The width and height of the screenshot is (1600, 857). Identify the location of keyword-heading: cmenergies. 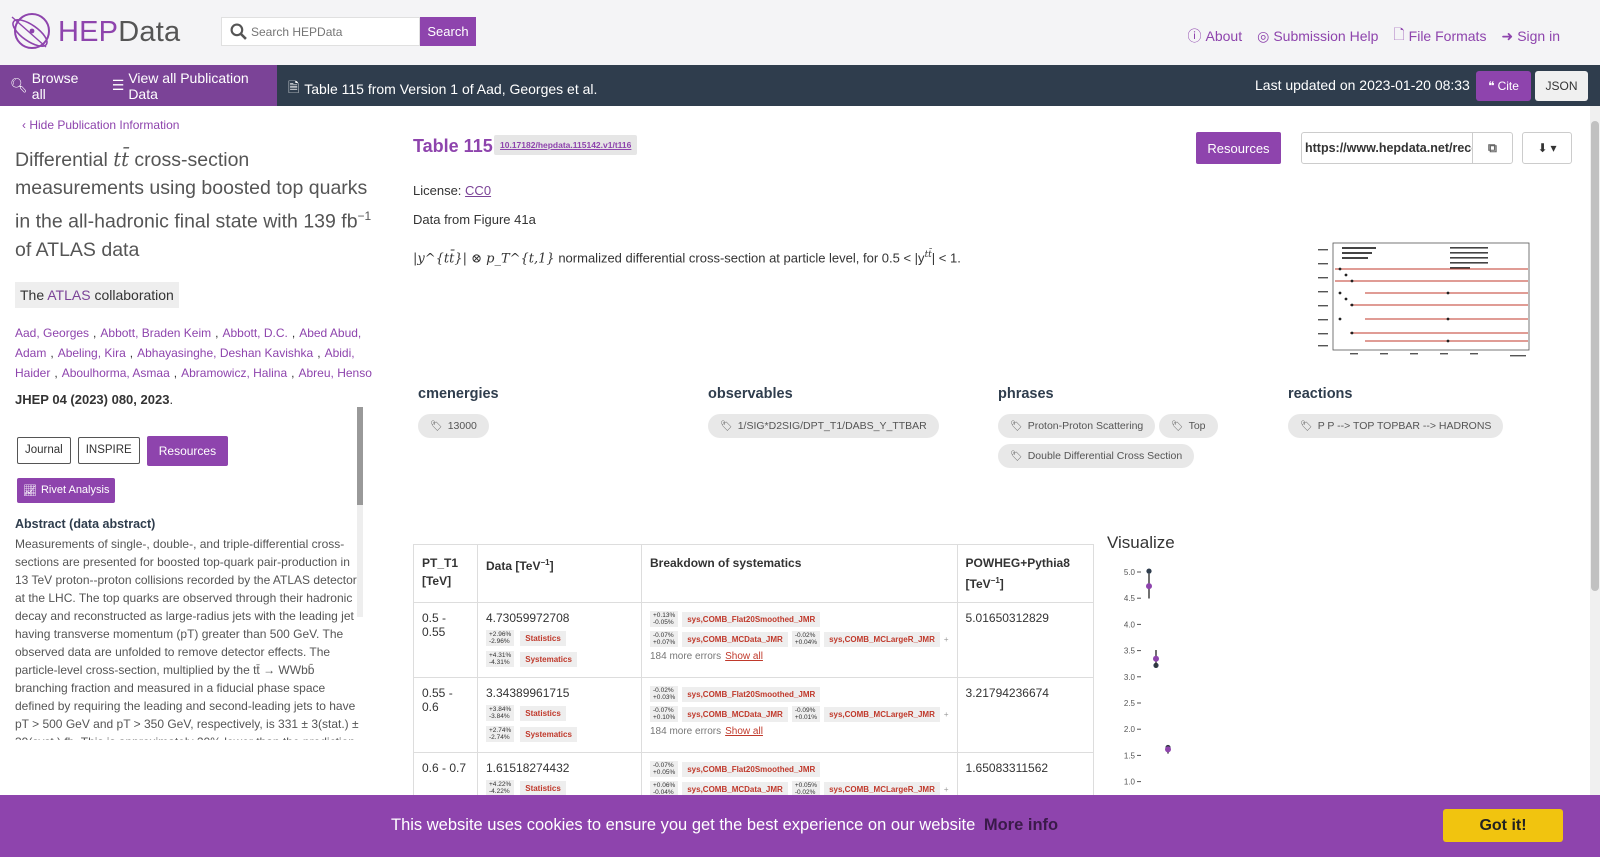
(458, 394).